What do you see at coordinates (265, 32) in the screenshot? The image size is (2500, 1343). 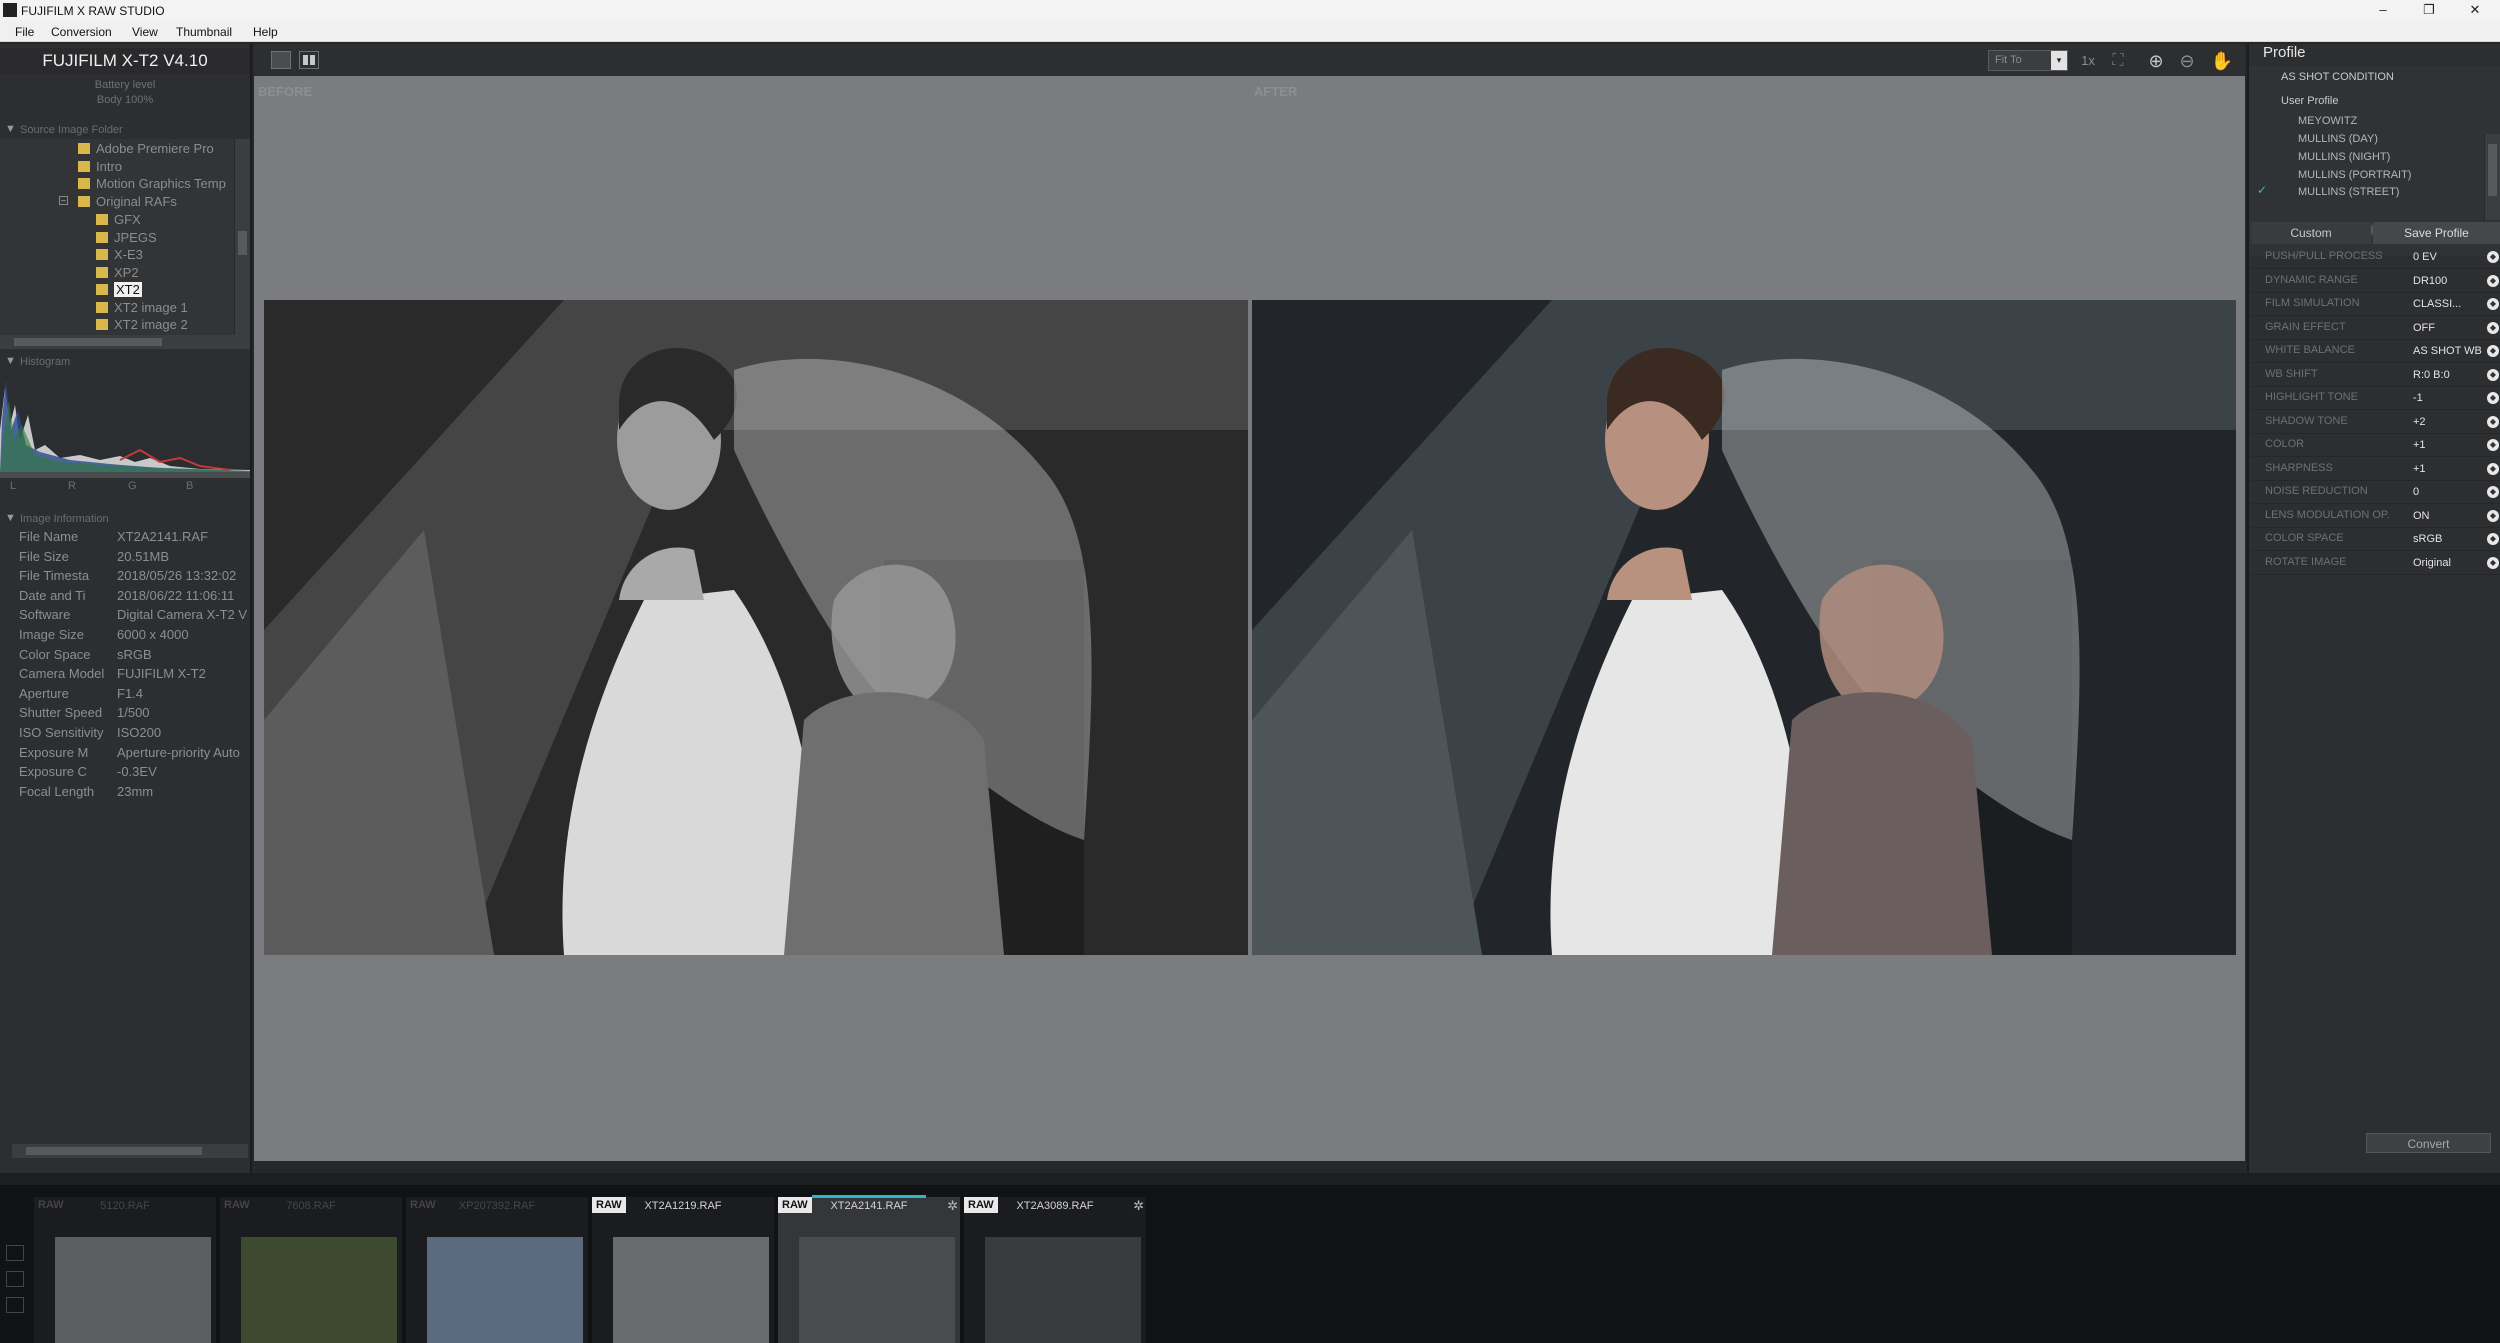 I see `menu-help: Help` at bounding box center [265, 32].